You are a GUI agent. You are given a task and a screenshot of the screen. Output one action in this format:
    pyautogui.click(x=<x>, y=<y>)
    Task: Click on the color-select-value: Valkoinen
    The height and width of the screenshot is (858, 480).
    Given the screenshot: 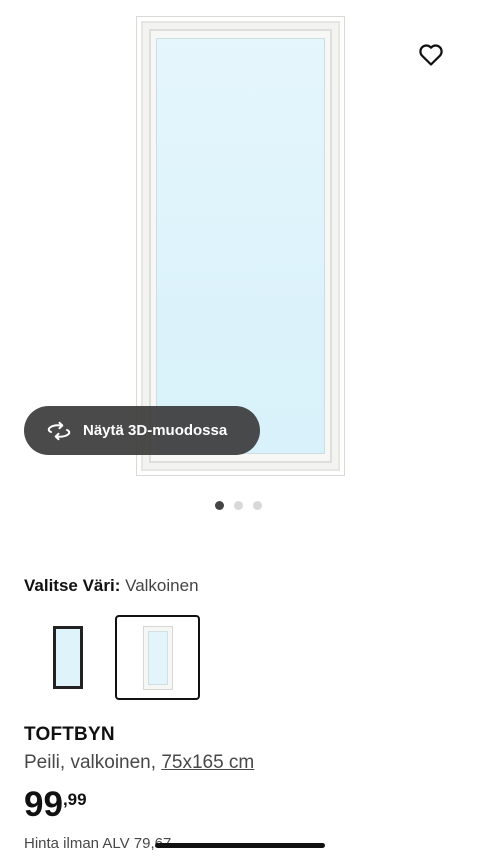 What is the action you would take?
    pyautogui.click(x=162, y=585)
    